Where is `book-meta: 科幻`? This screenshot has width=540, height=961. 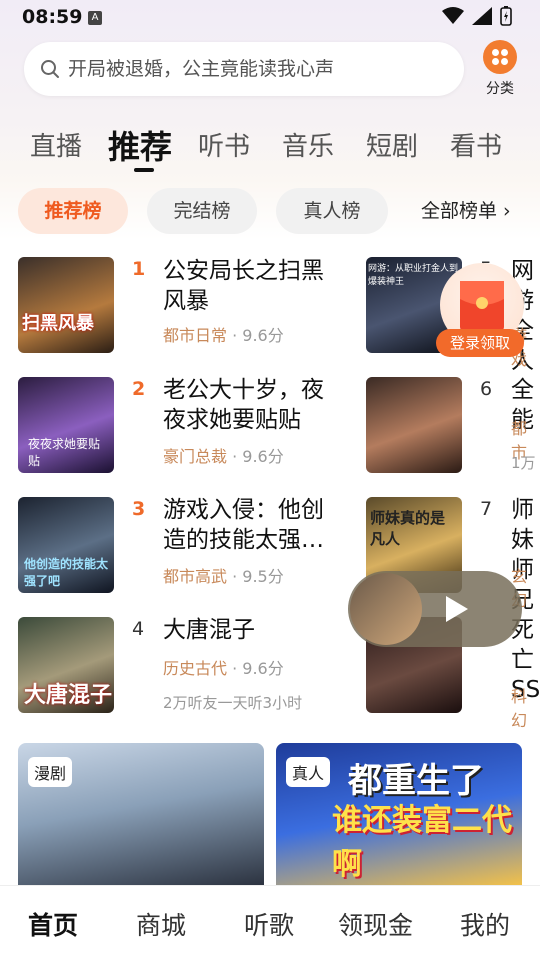
book-meta: 科幻 is located at coordinates (525, 707).